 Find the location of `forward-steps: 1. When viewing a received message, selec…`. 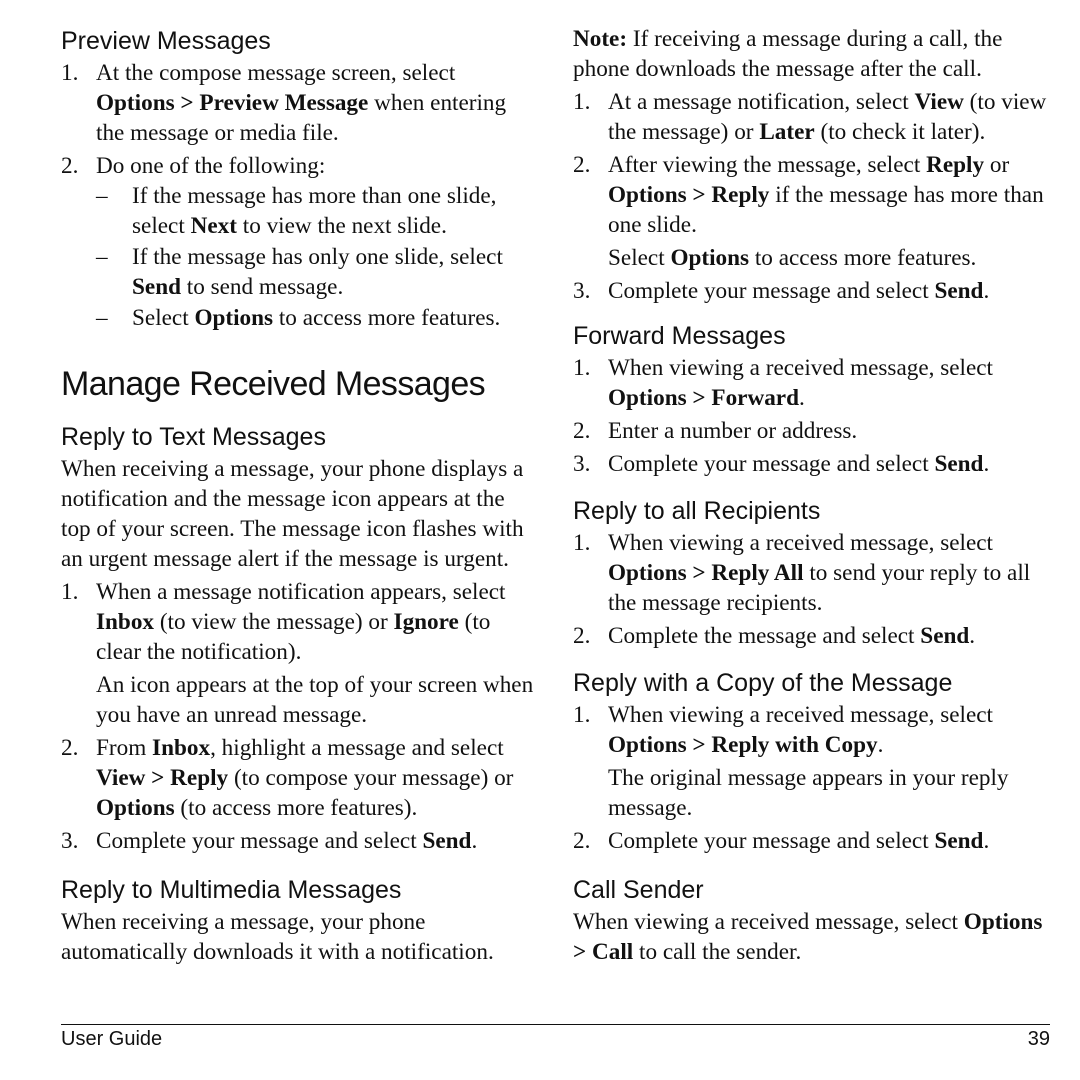

forward-steps: 1. When viewing a received message, selec… is located at coordinates (812, 416).